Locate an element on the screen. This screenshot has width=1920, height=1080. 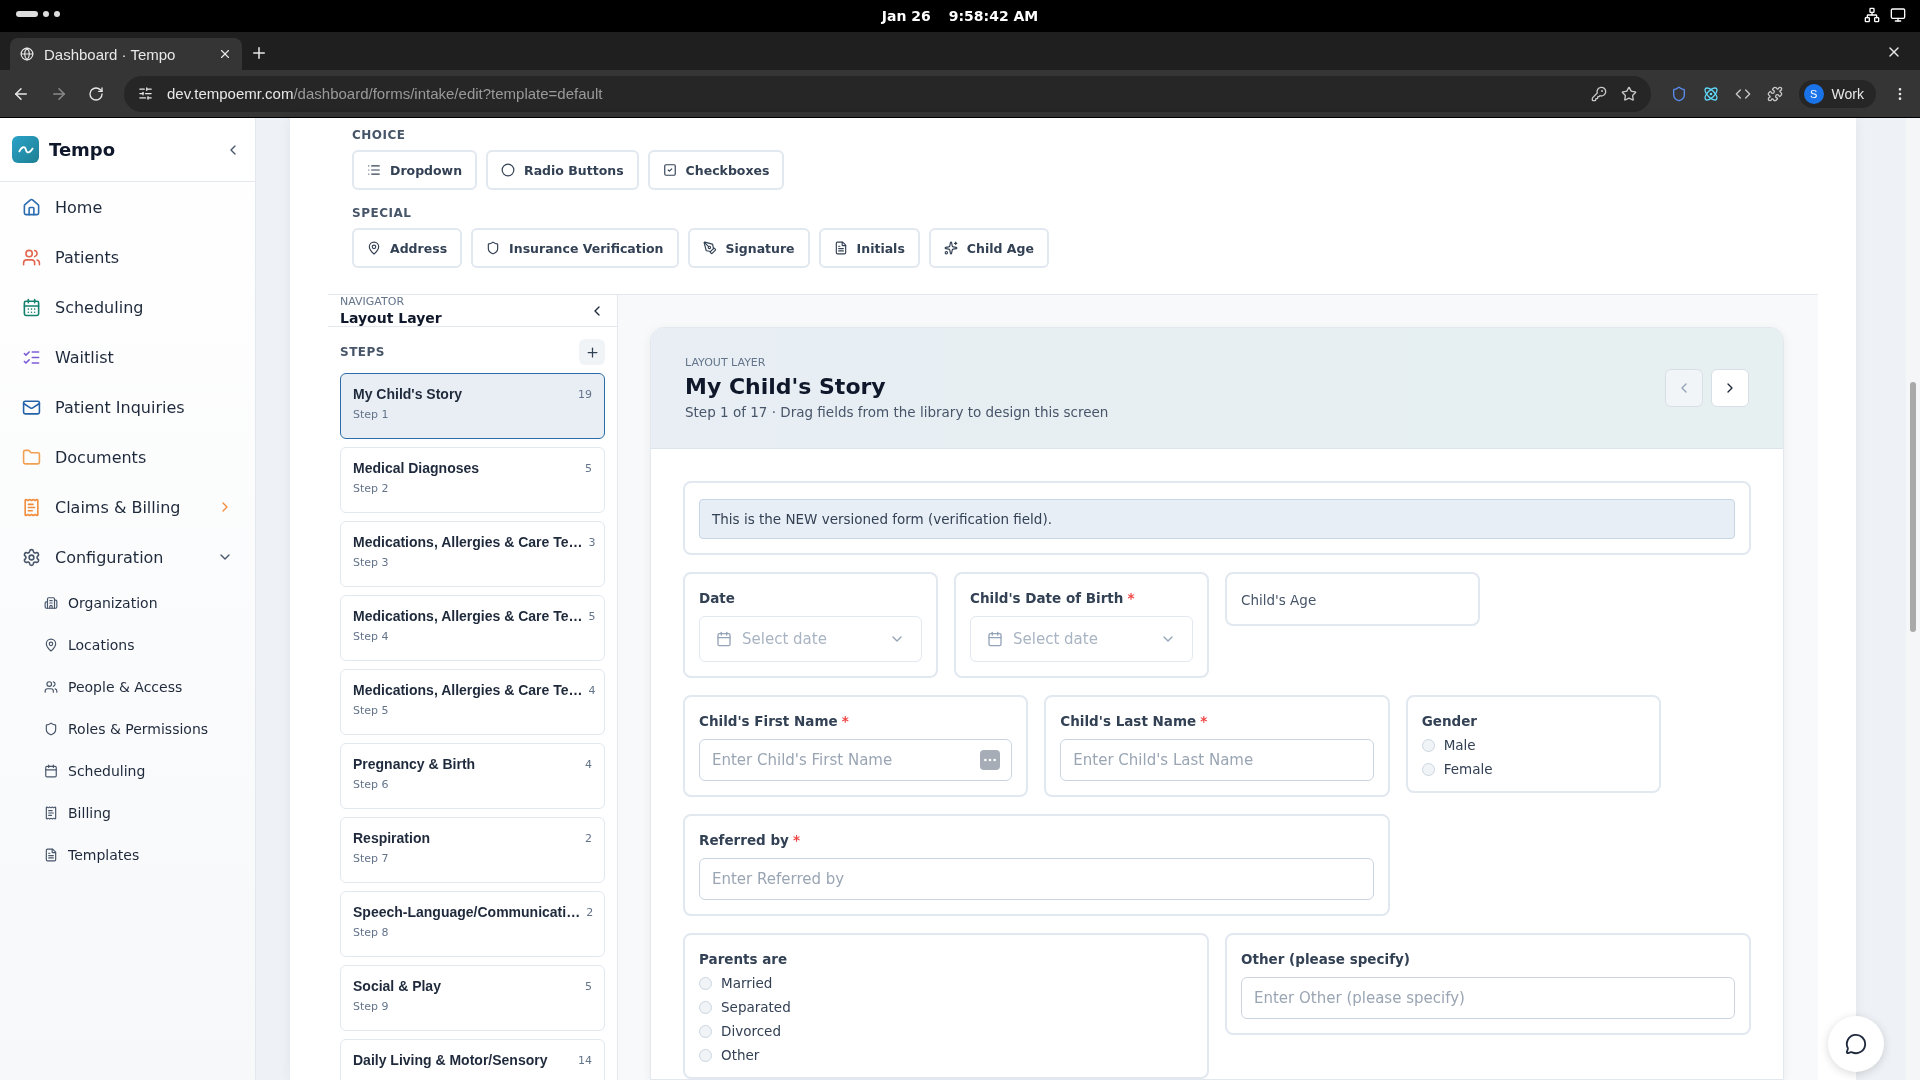
new-tab-icon is located at coordinates (259, 53).